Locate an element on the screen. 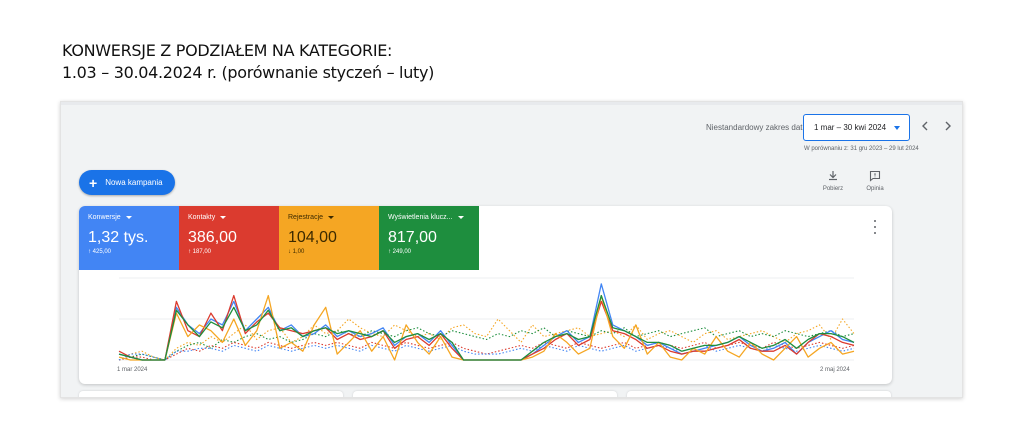 This screenshot has width=1024, height=444. metric-label: Rejestracje is located at coordinates (306, 217).